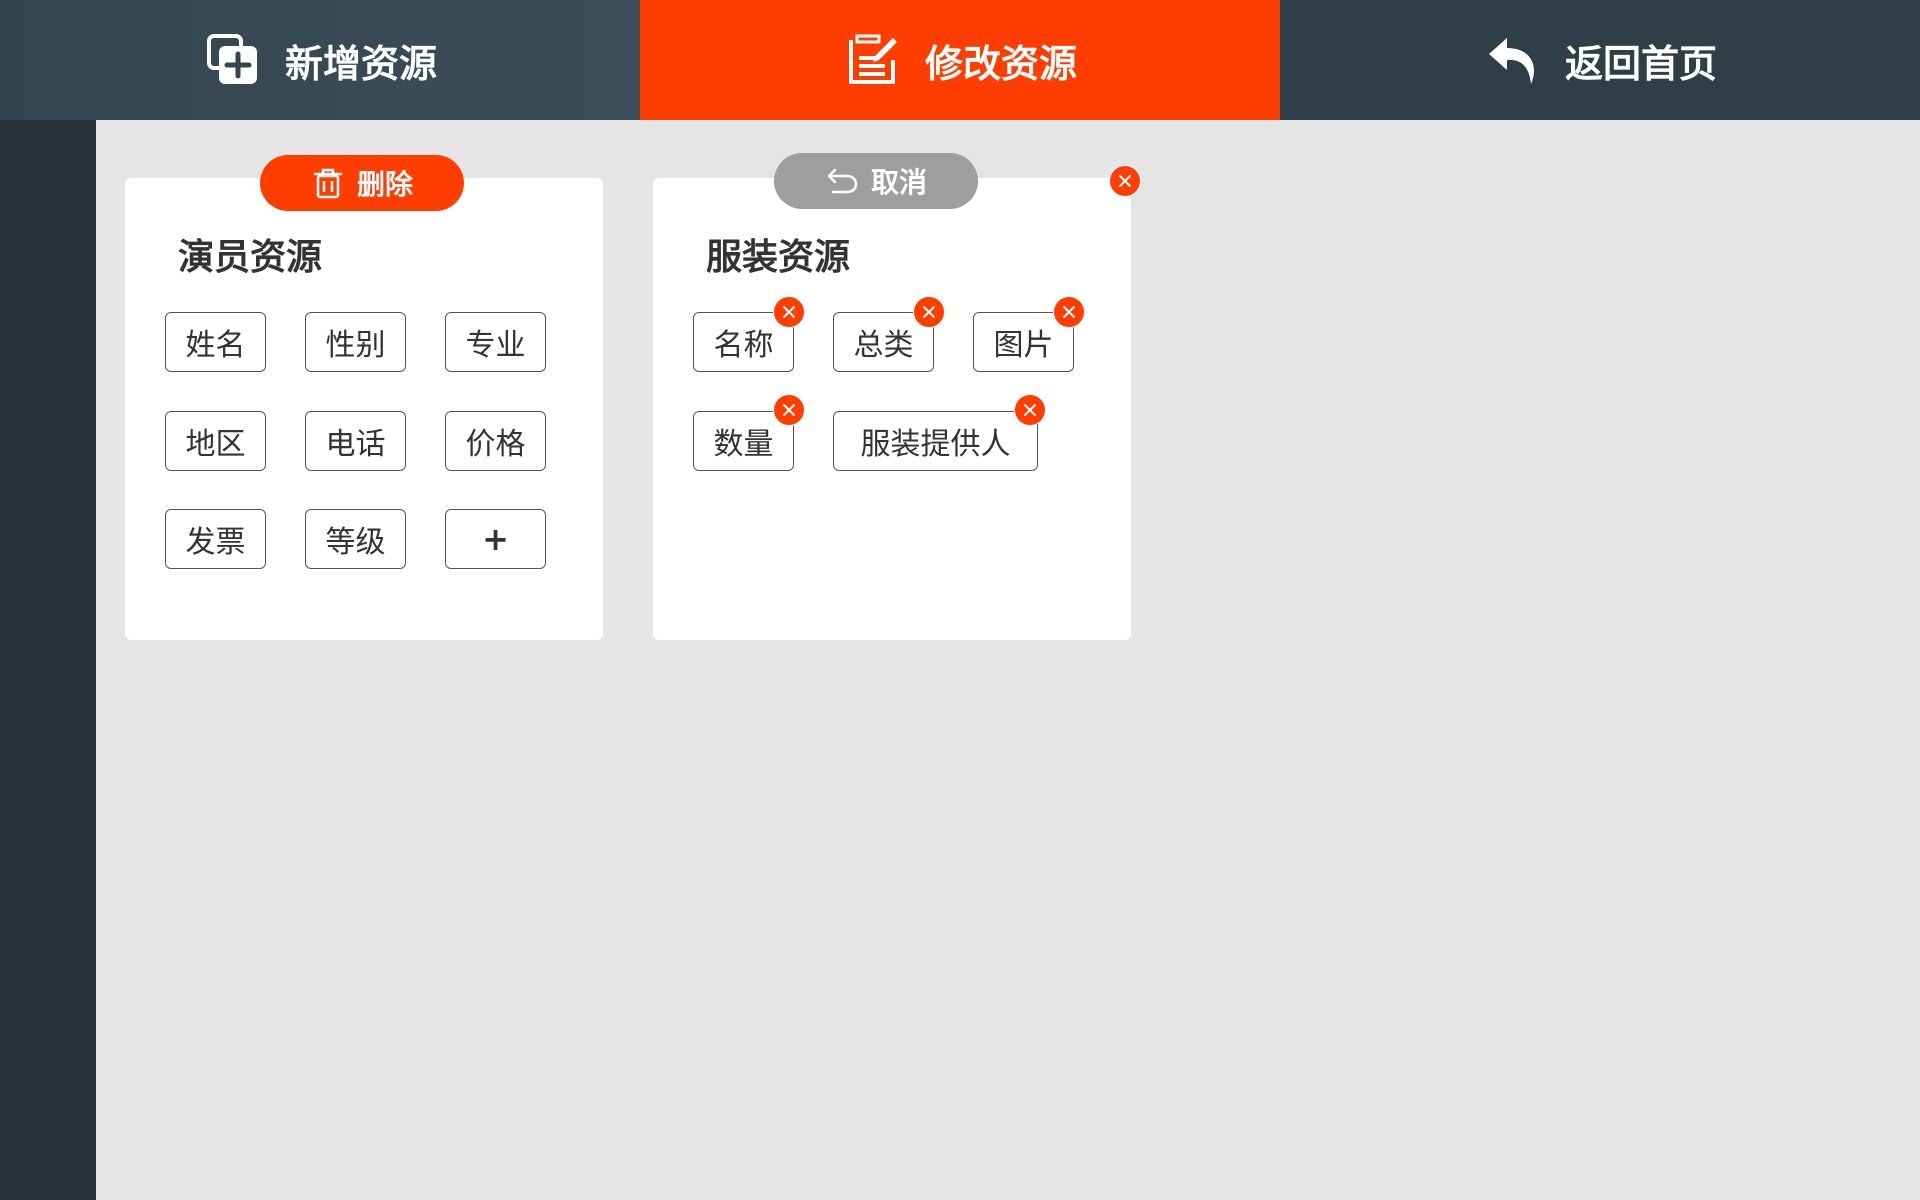  I want to click on edit-document-icon, so click(873, 60).